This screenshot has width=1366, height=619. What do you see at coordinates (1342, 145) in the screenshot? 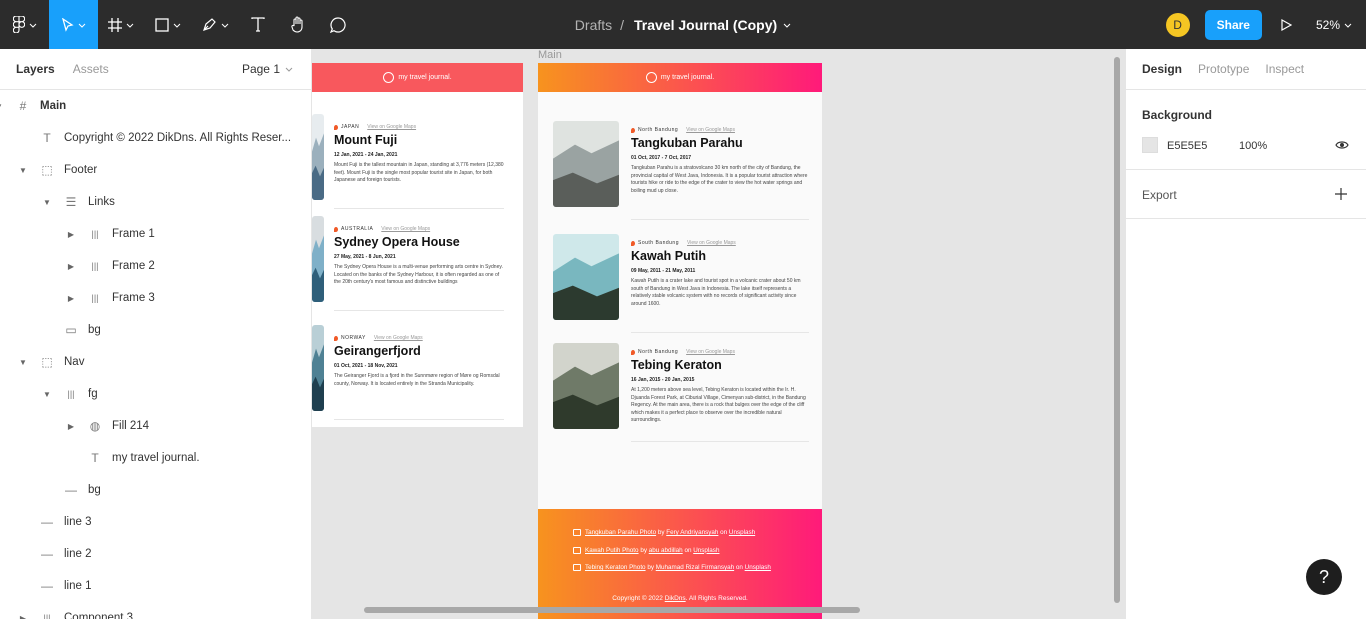
I see `eye-icon` at bounding box center [1342, 145].